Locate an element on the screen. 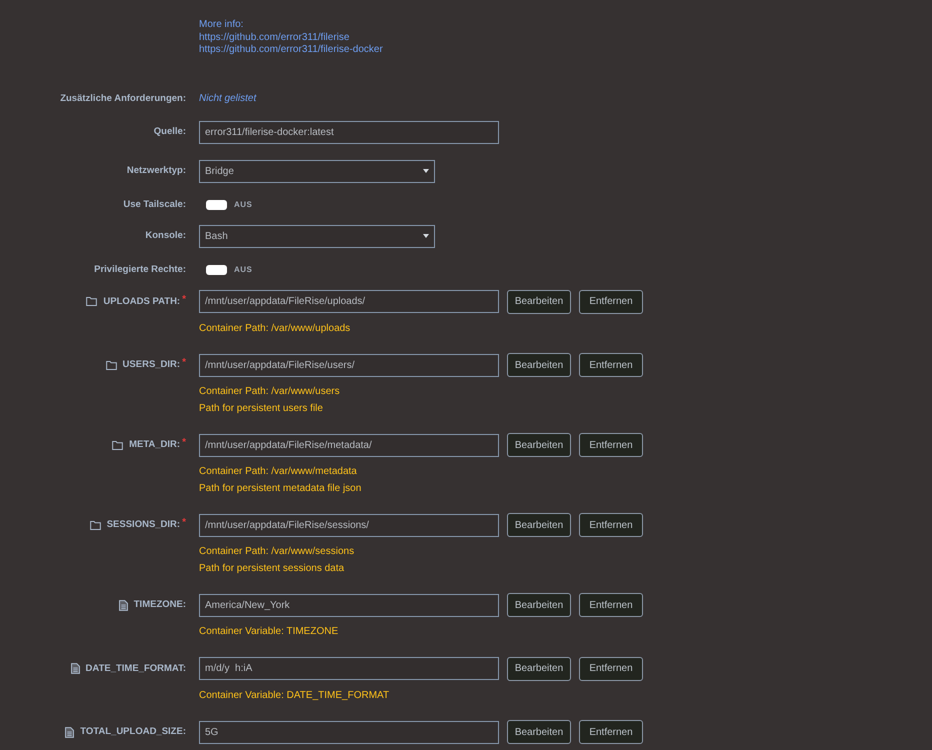  field-label: TIMEZONE: is located at coordinates (160, 605).